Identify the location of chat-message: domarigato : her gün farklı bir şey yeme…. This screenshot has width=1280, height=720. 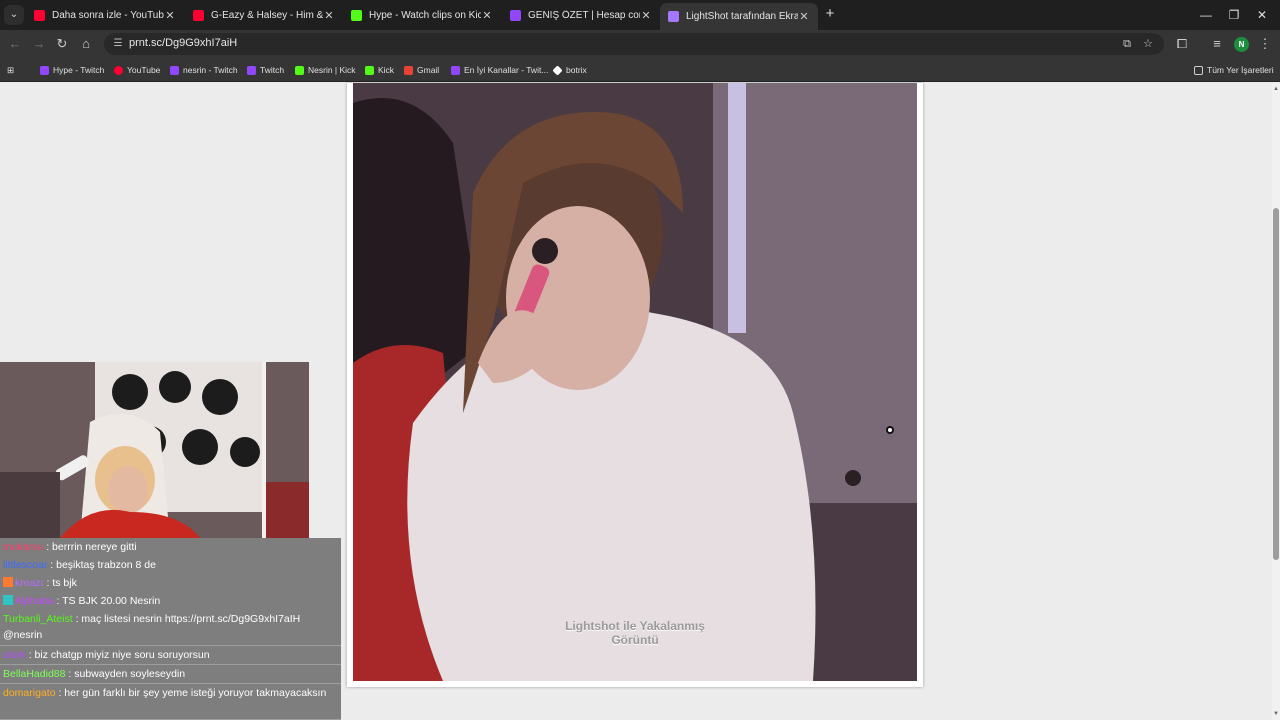
(170, 702).